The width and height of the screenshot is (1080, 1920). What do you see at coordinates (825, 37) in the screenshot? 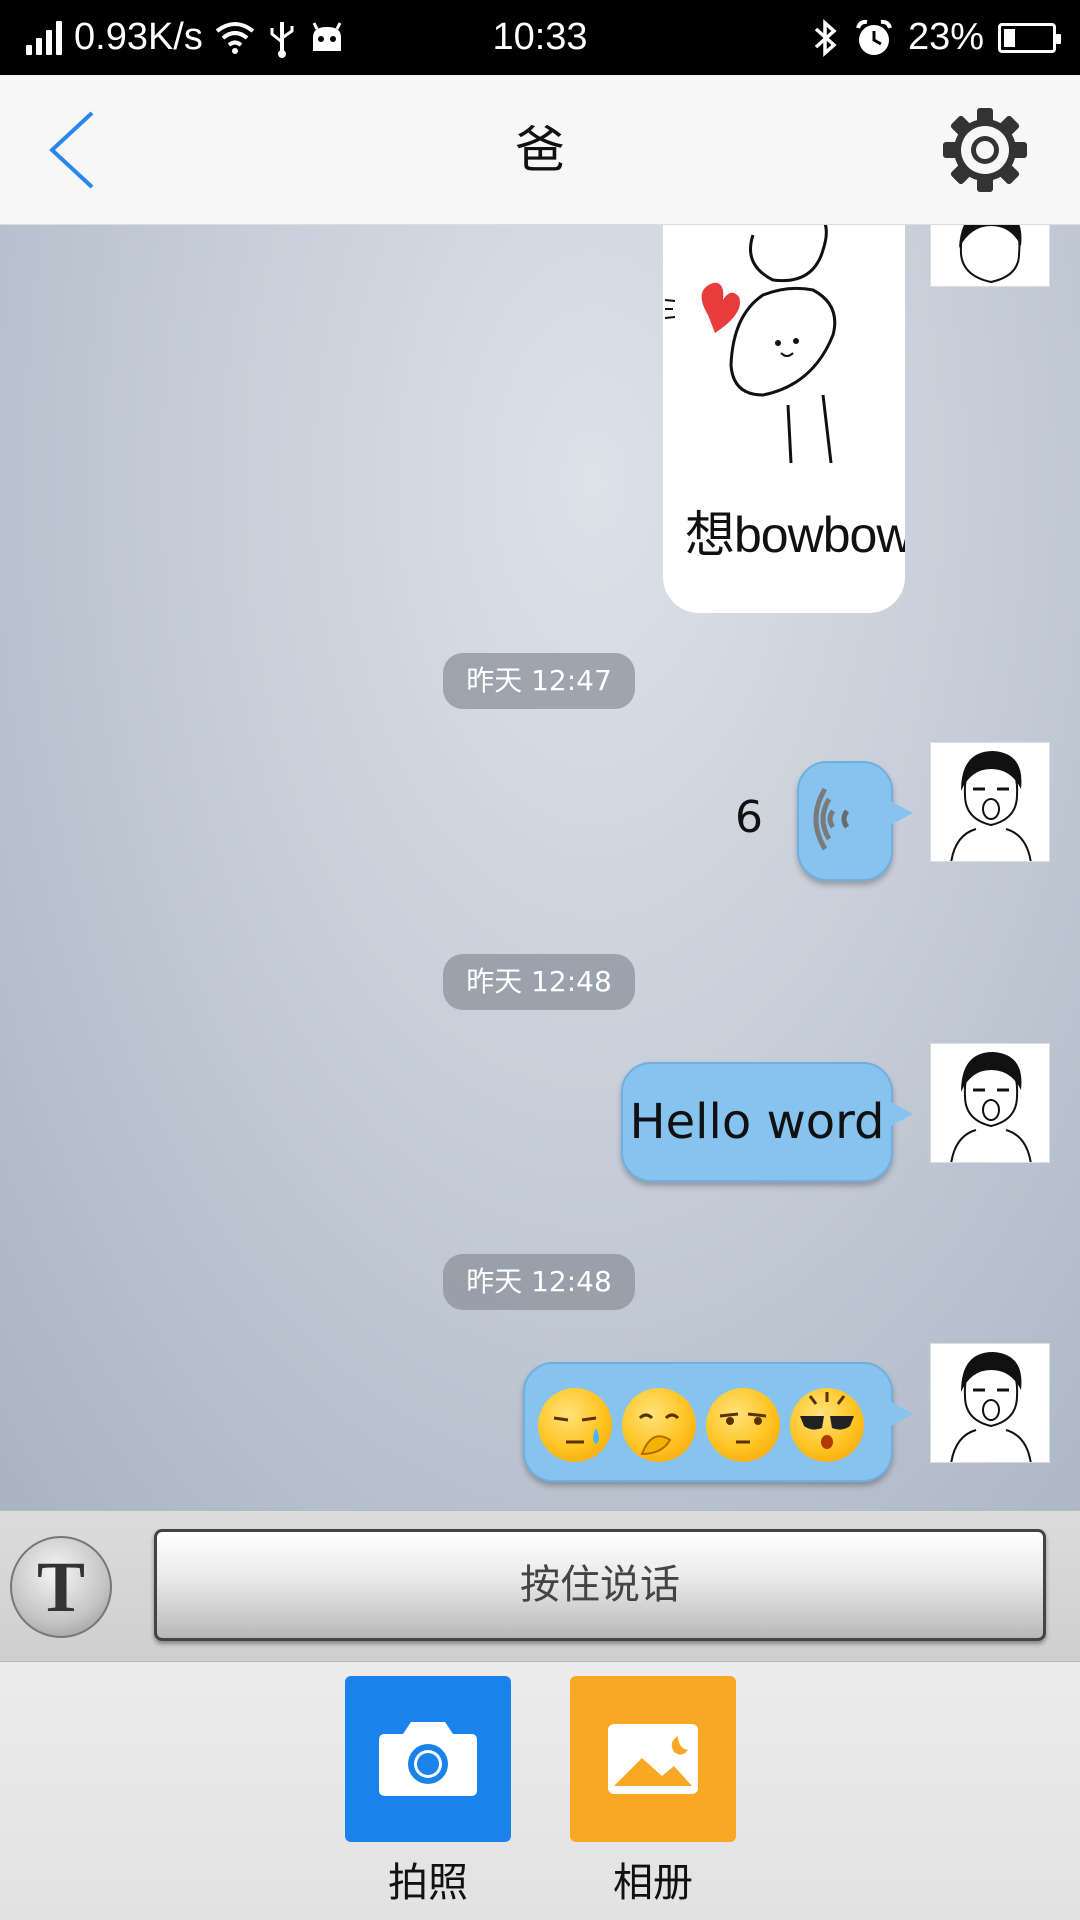
I see `bluetooth-icon` at bounding box center [825, 37].